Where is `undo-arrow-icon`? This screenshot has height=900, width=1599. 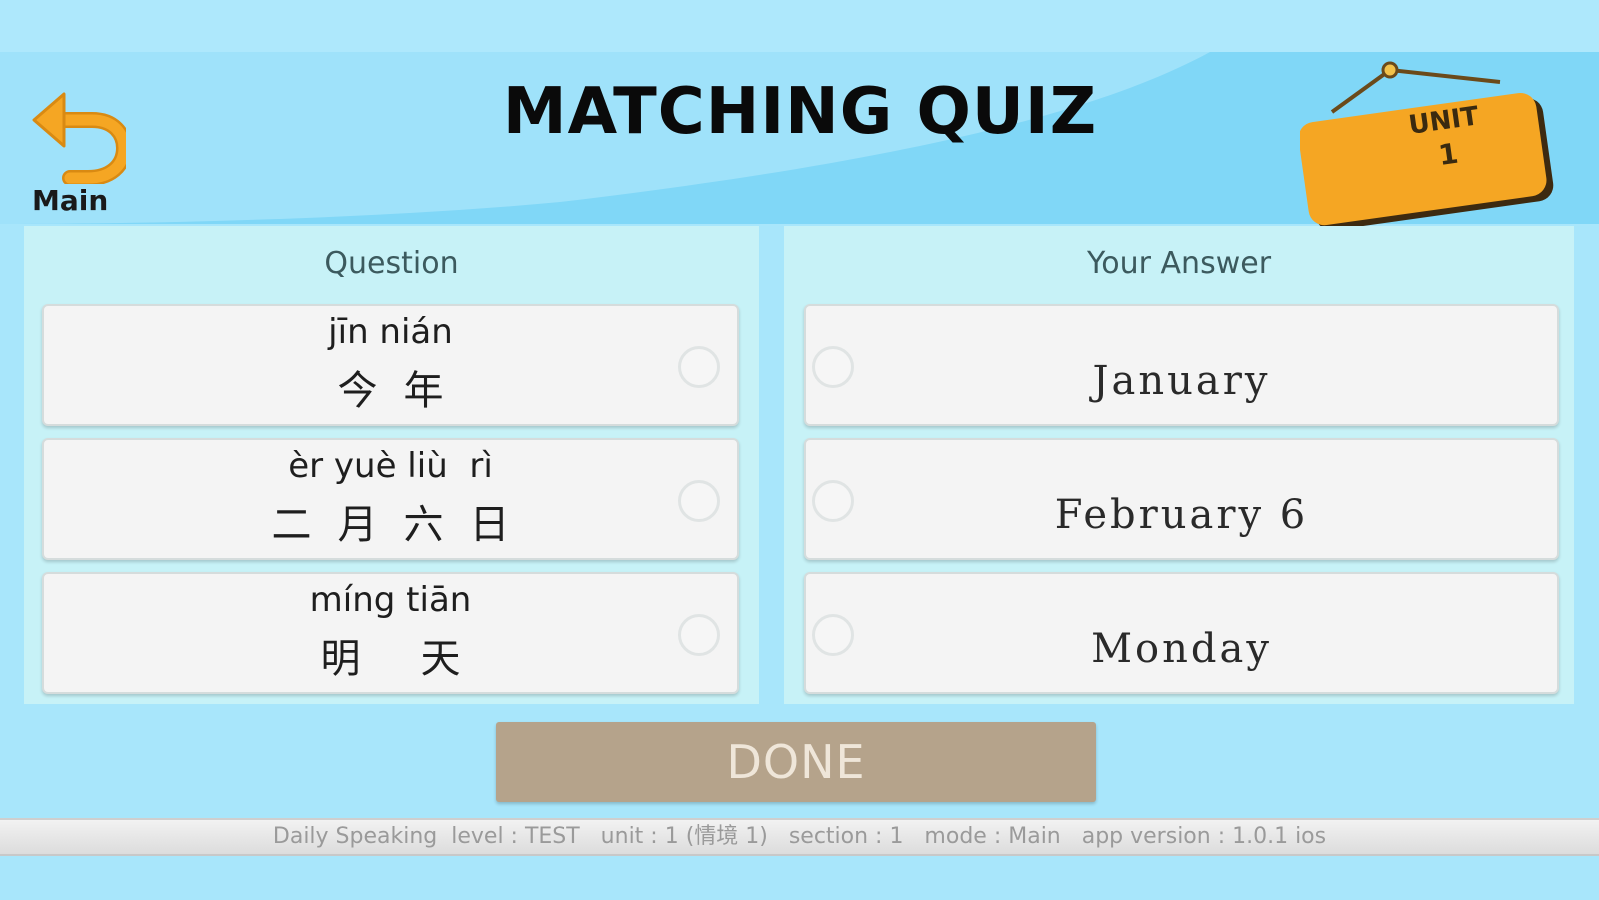 undo-arrow-icon is located at coordinates (79, 138).